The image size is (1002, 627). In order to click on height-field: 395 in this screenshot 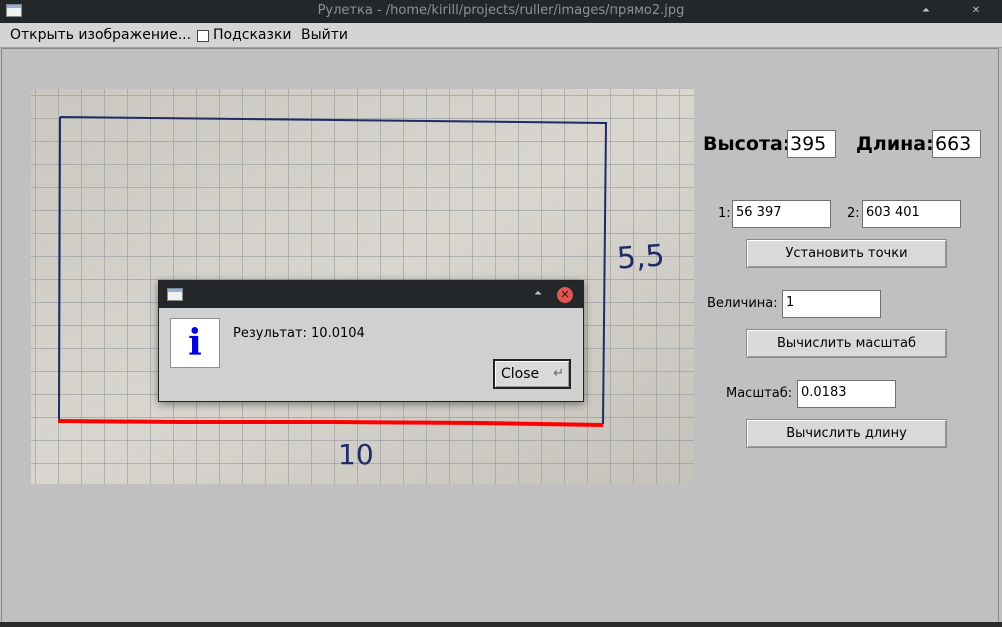, I will do `click(811, 144)`.